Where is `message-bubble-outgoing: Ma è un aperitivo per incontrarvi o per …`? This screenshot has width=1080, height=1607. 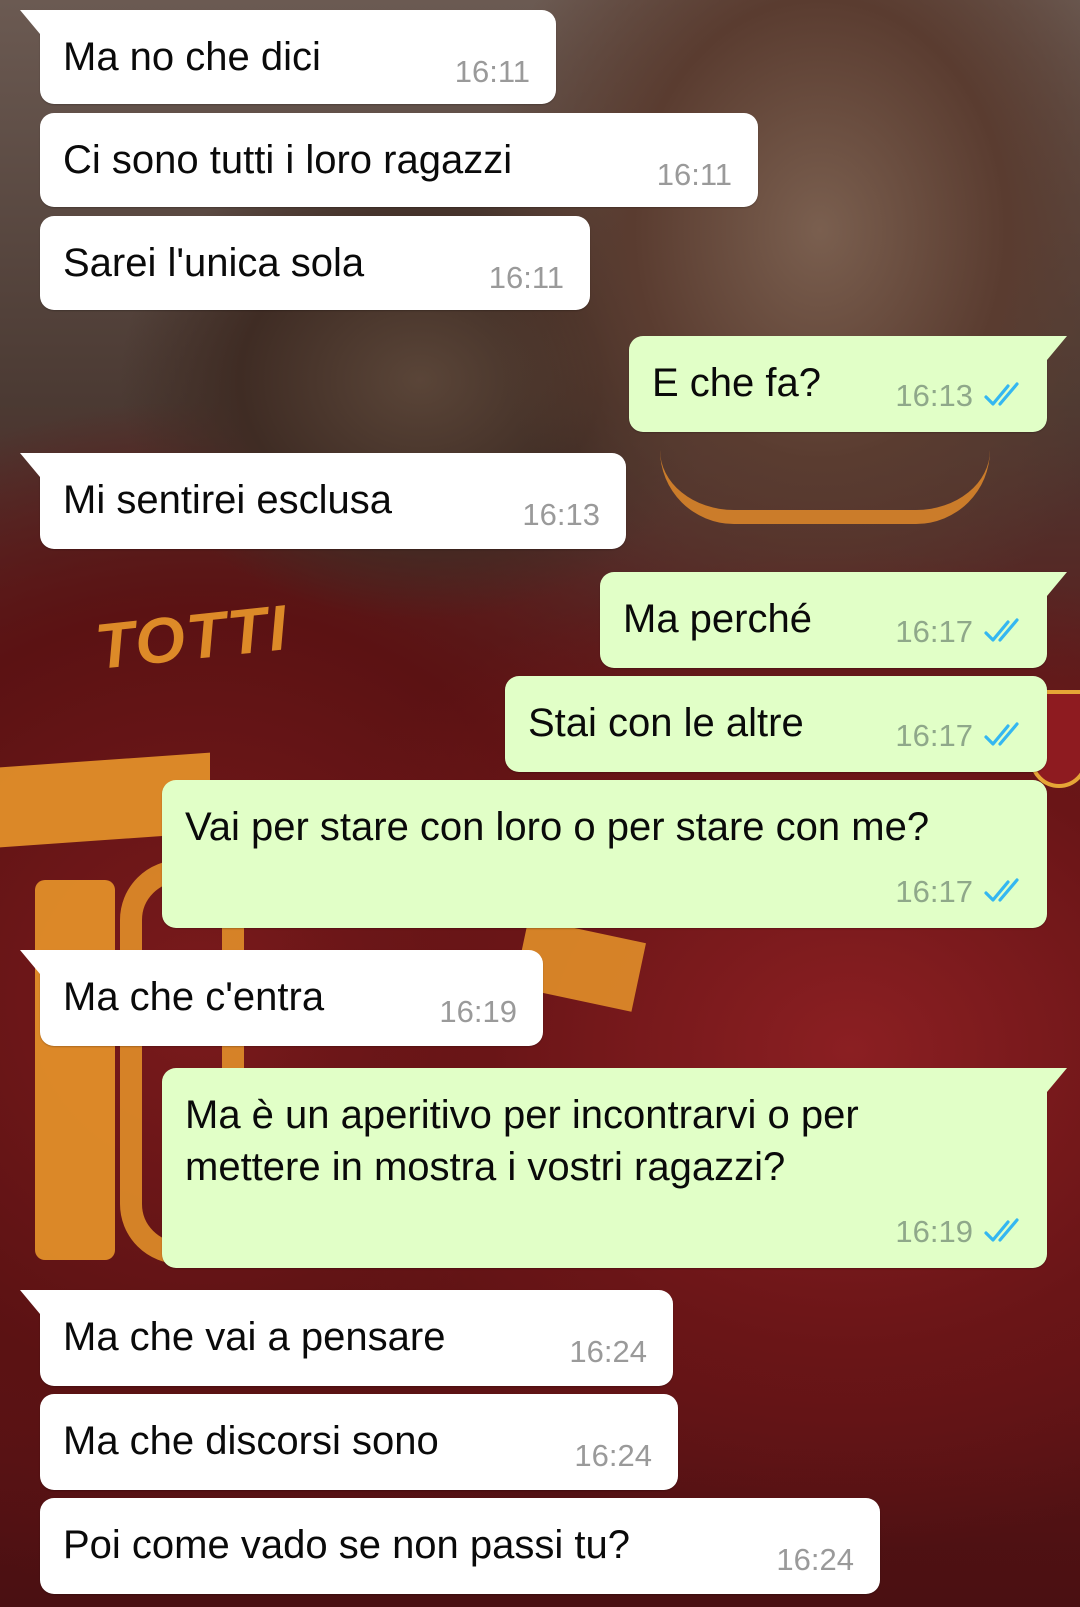 message-bubble-outgoing: Ma è un aperitivo per incontrarvi o per … is located at coordinates (614, 1168).